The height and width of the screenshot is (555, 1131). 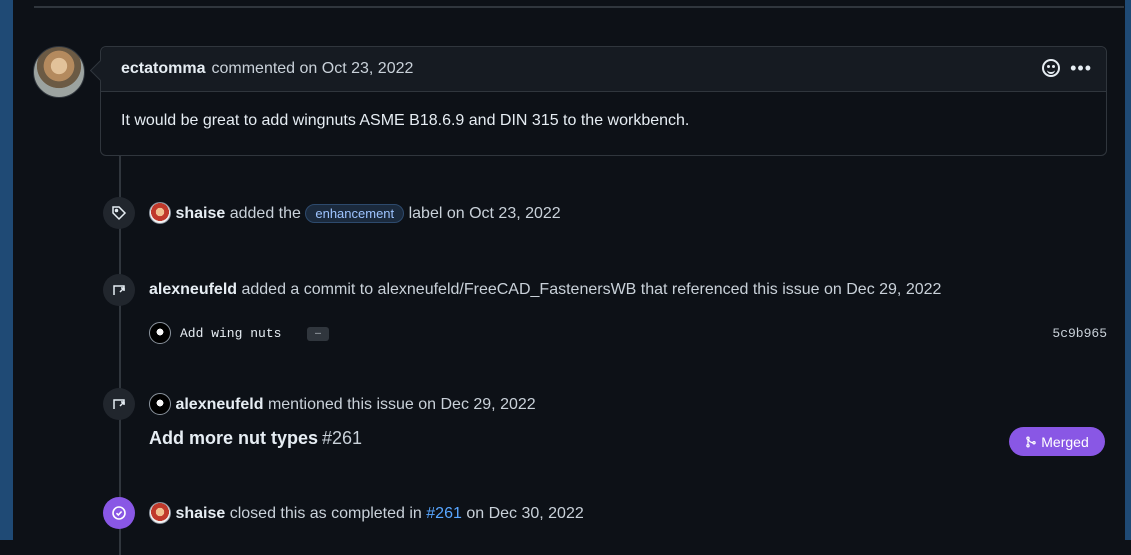 What do you see at coordinates (119, 513) in the screenshot?
I see `check-circle-icon` at bounding box center [119, 513].